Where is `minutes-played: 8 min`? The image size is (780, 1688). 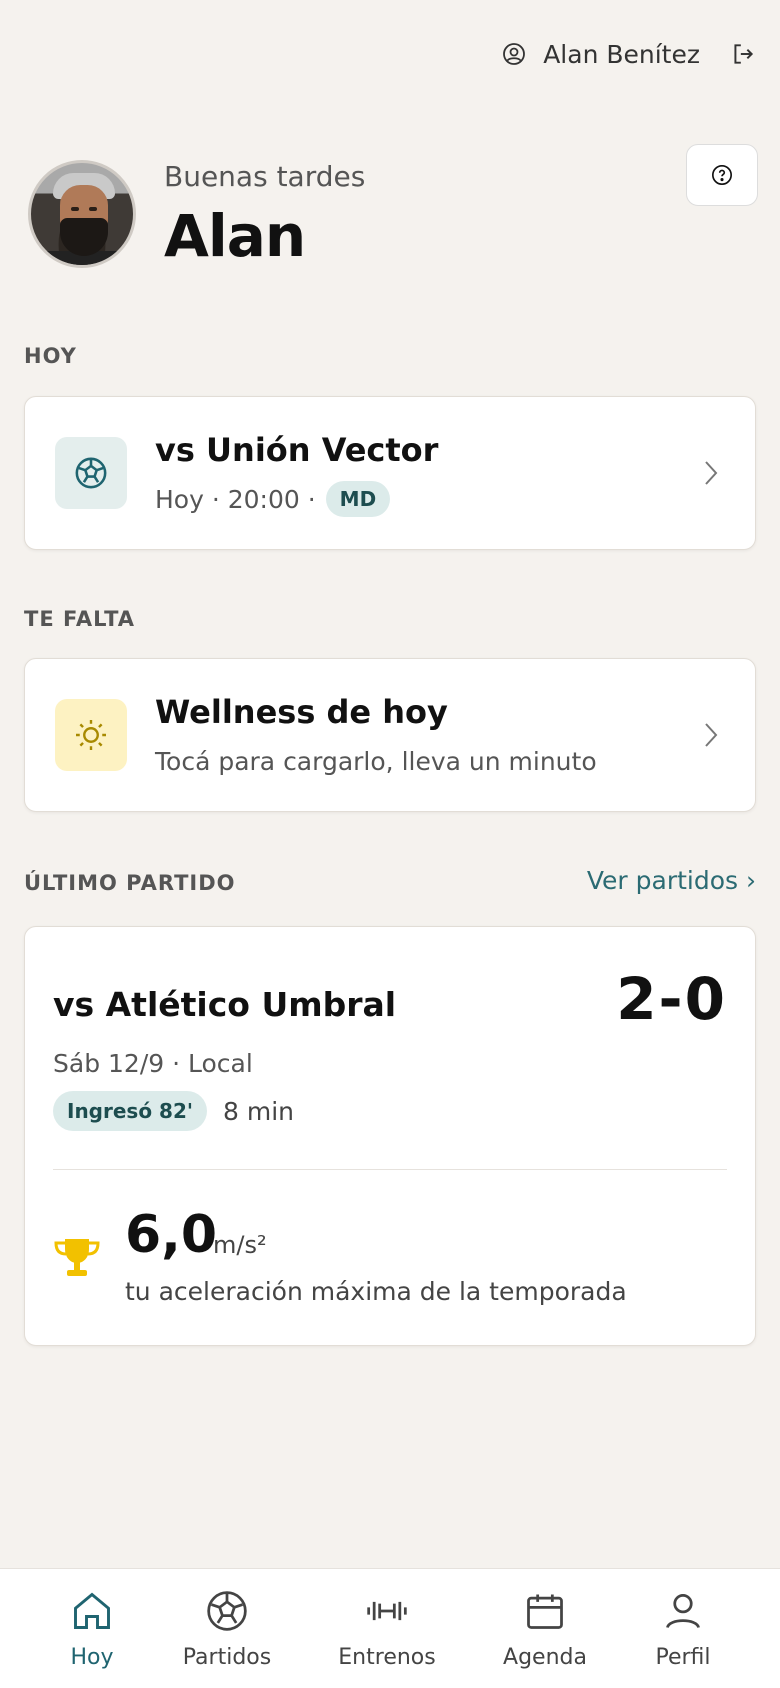 minutes-played: 8 min is located at coordinates (258, 1111).